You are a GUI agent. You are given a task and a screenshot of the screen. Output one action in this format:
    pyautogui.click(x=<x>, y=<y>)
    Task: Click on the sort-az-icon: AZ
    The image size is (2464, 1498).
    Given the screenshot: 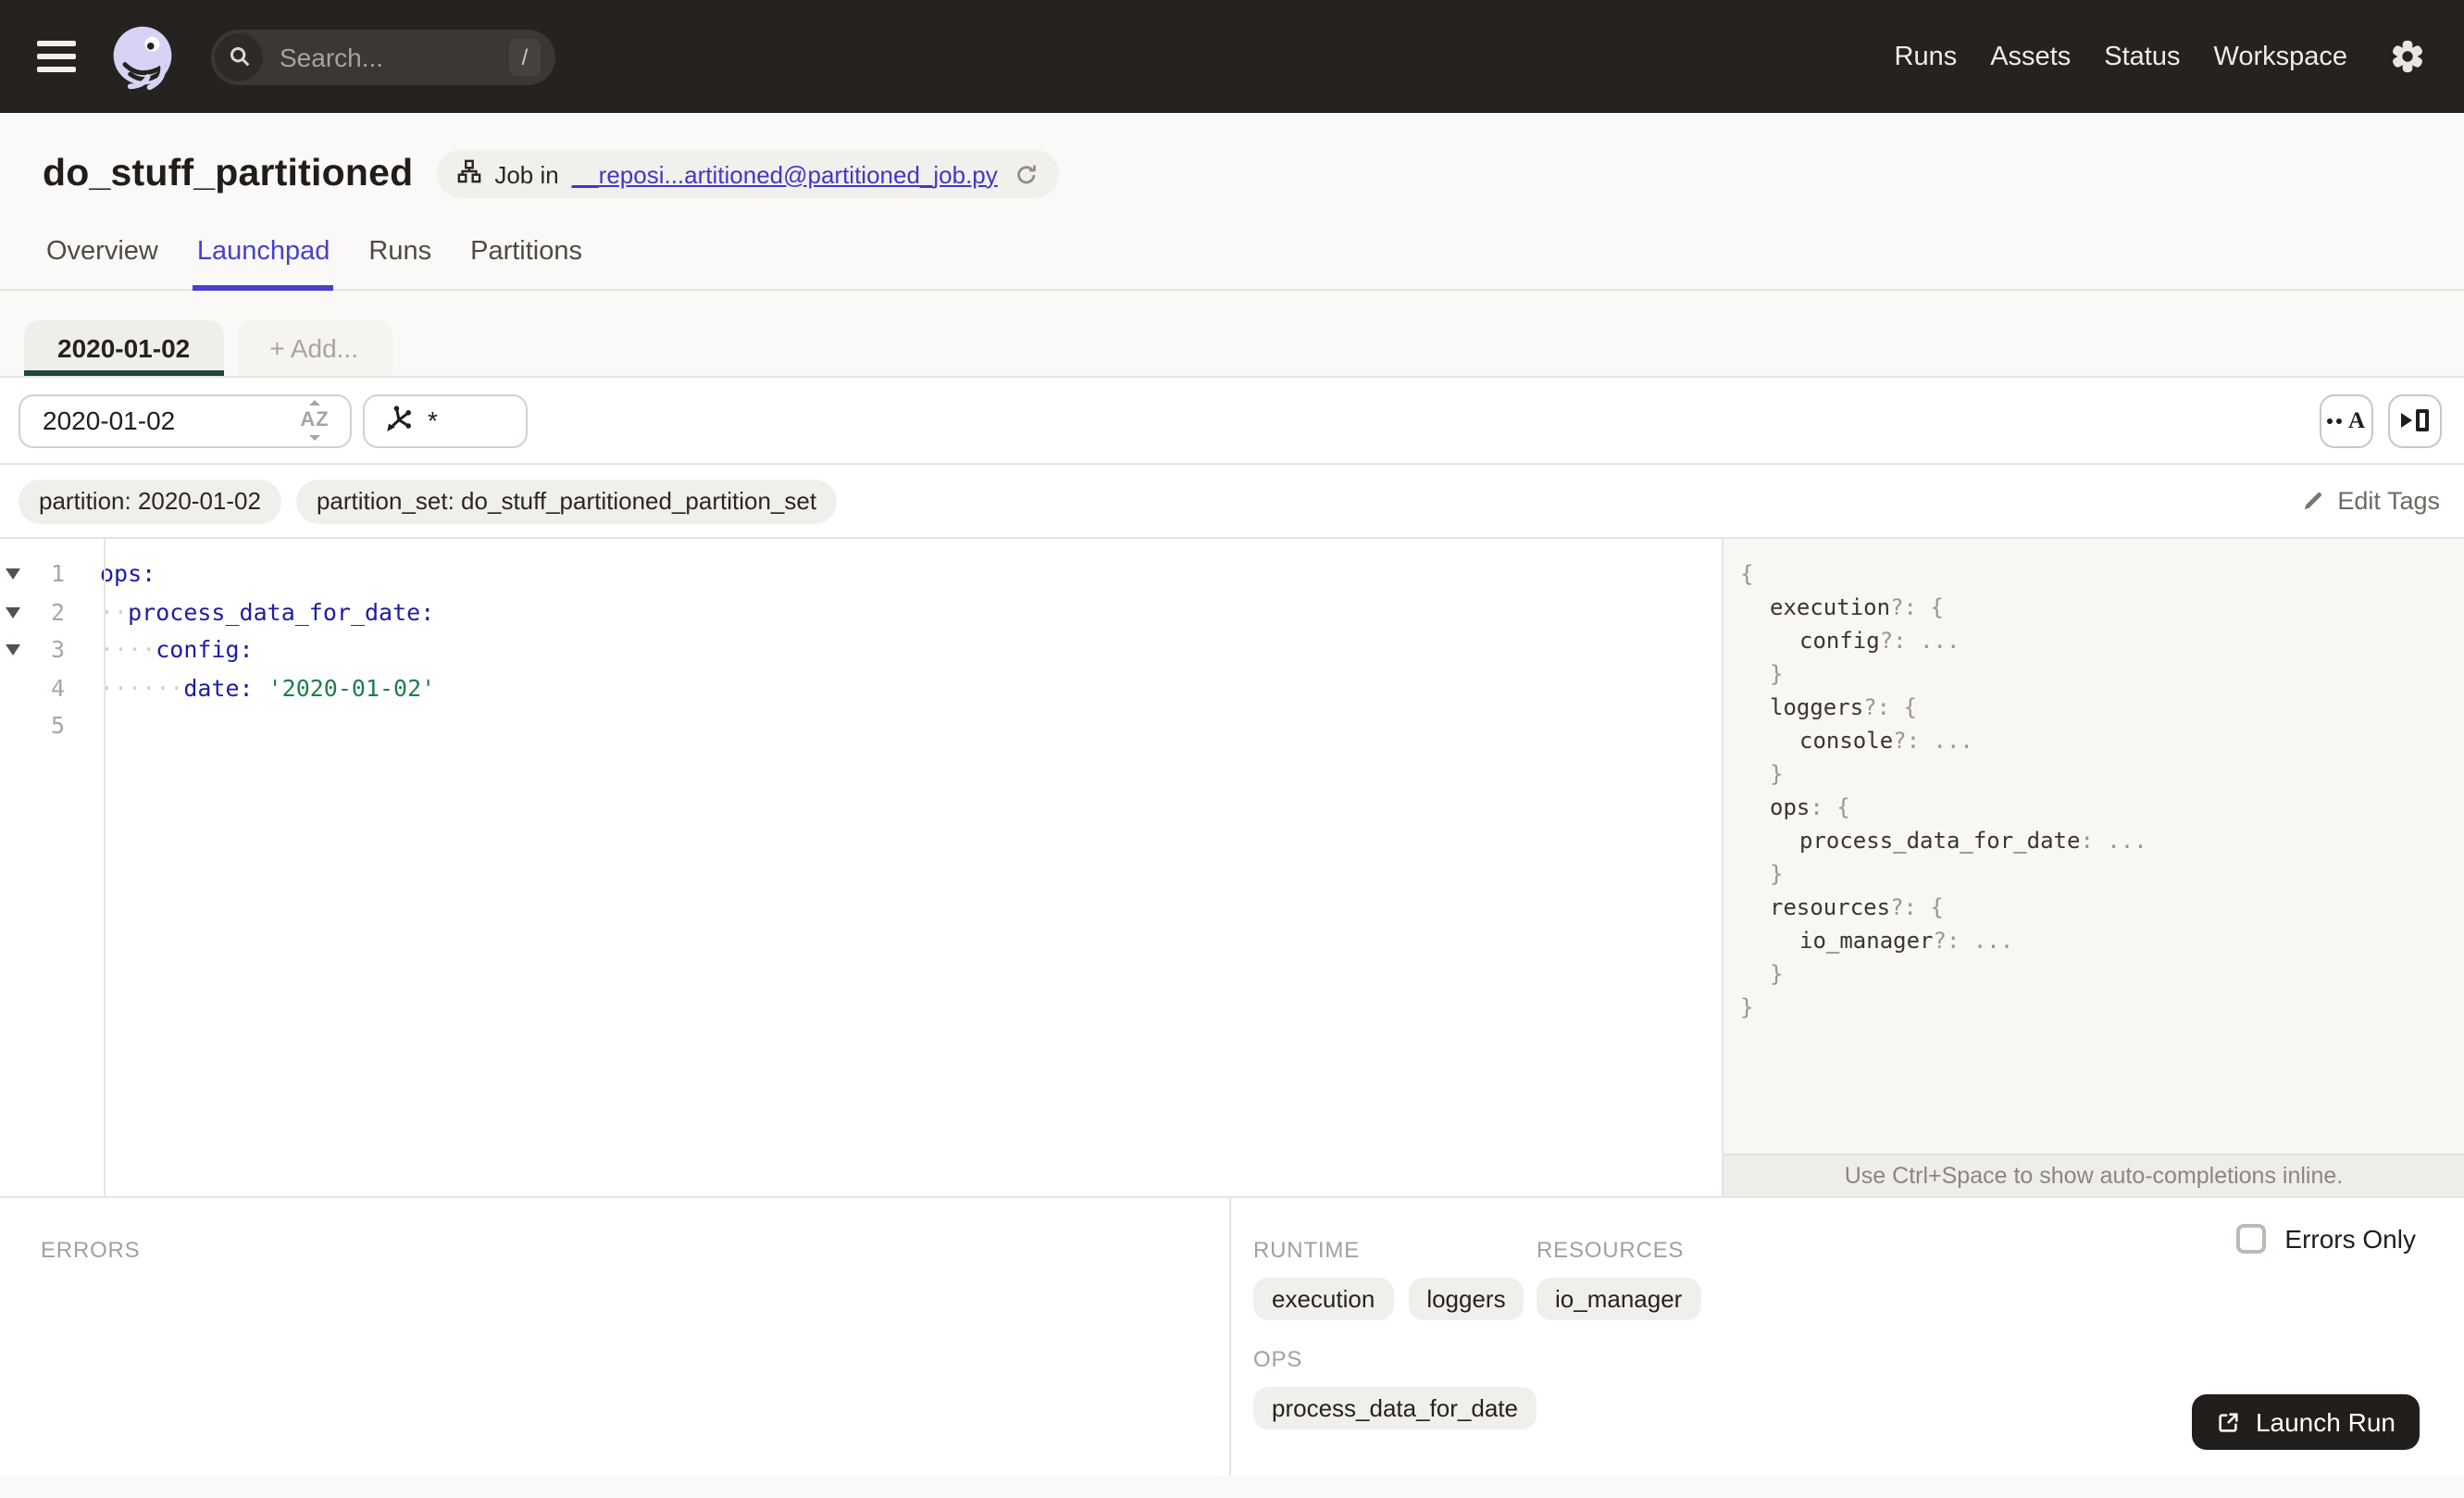 What is the action you would take?
    pyautogui.click(x=314, y=421)
    